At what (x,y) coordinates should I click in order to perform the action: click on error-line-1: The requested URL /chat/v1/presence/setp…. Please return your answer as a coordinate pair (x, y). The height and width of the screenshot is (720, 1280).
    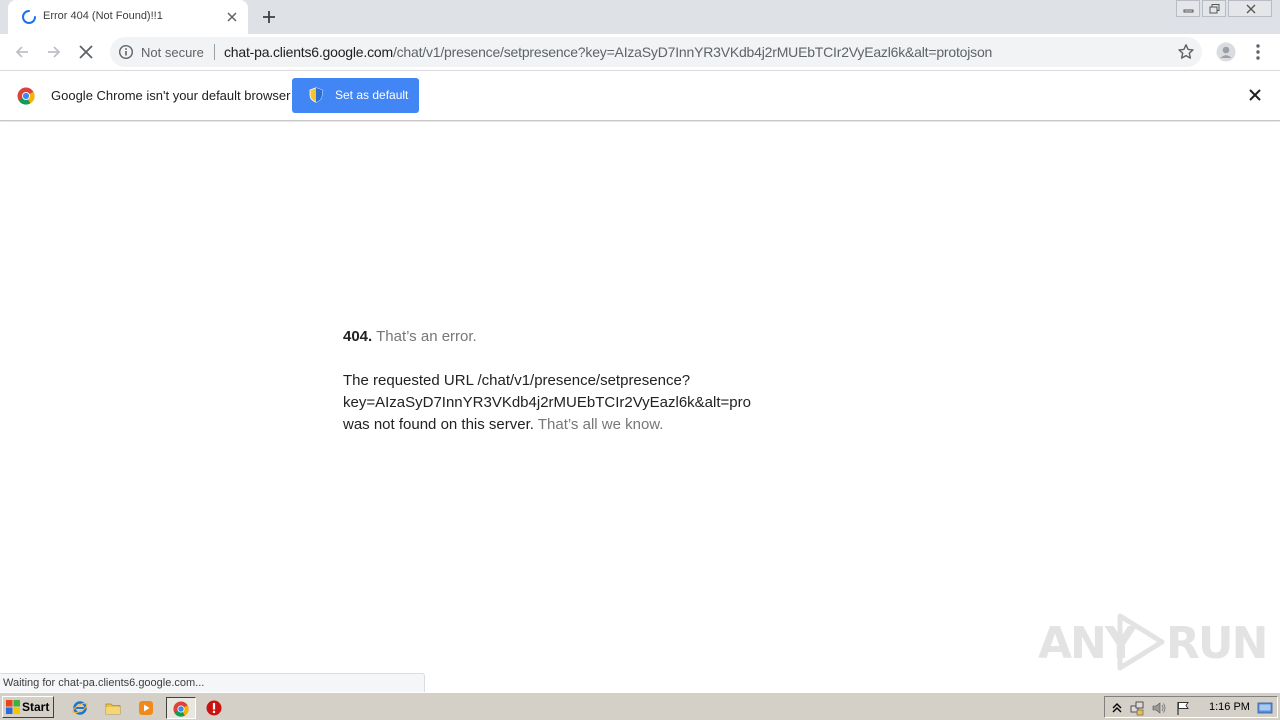
    Looking at the image, I should click on (517, 380).